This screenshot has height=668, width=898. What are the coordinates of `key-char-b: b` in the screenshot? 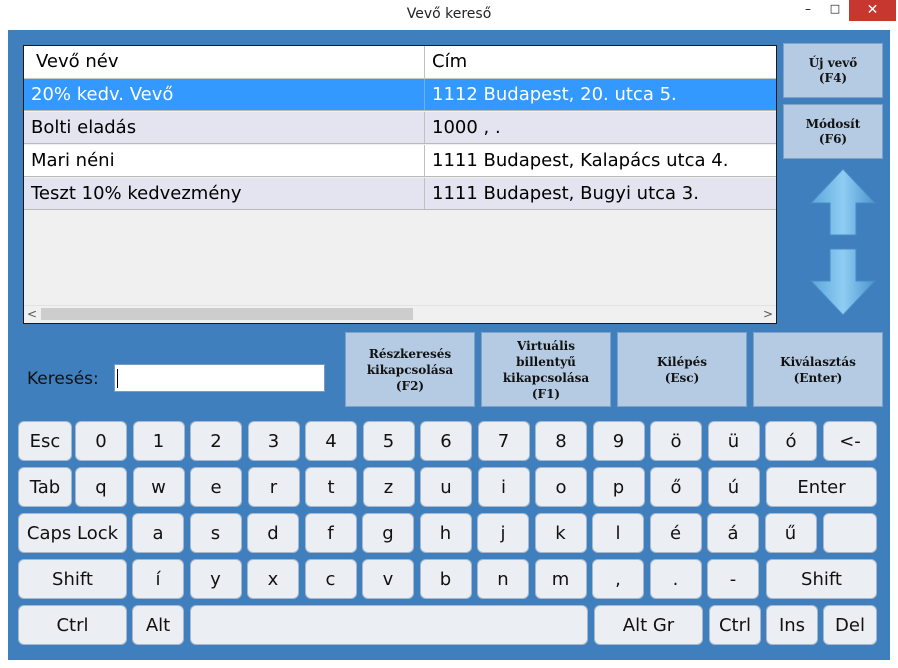 It's located at (445, 579).